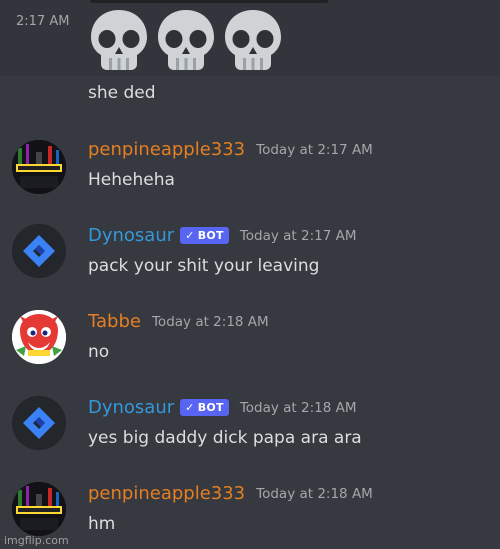 The image size is (500, 549). Describe the element at coordinates (209, 1) in the screenshot. I see `message-top-edge` at that location.